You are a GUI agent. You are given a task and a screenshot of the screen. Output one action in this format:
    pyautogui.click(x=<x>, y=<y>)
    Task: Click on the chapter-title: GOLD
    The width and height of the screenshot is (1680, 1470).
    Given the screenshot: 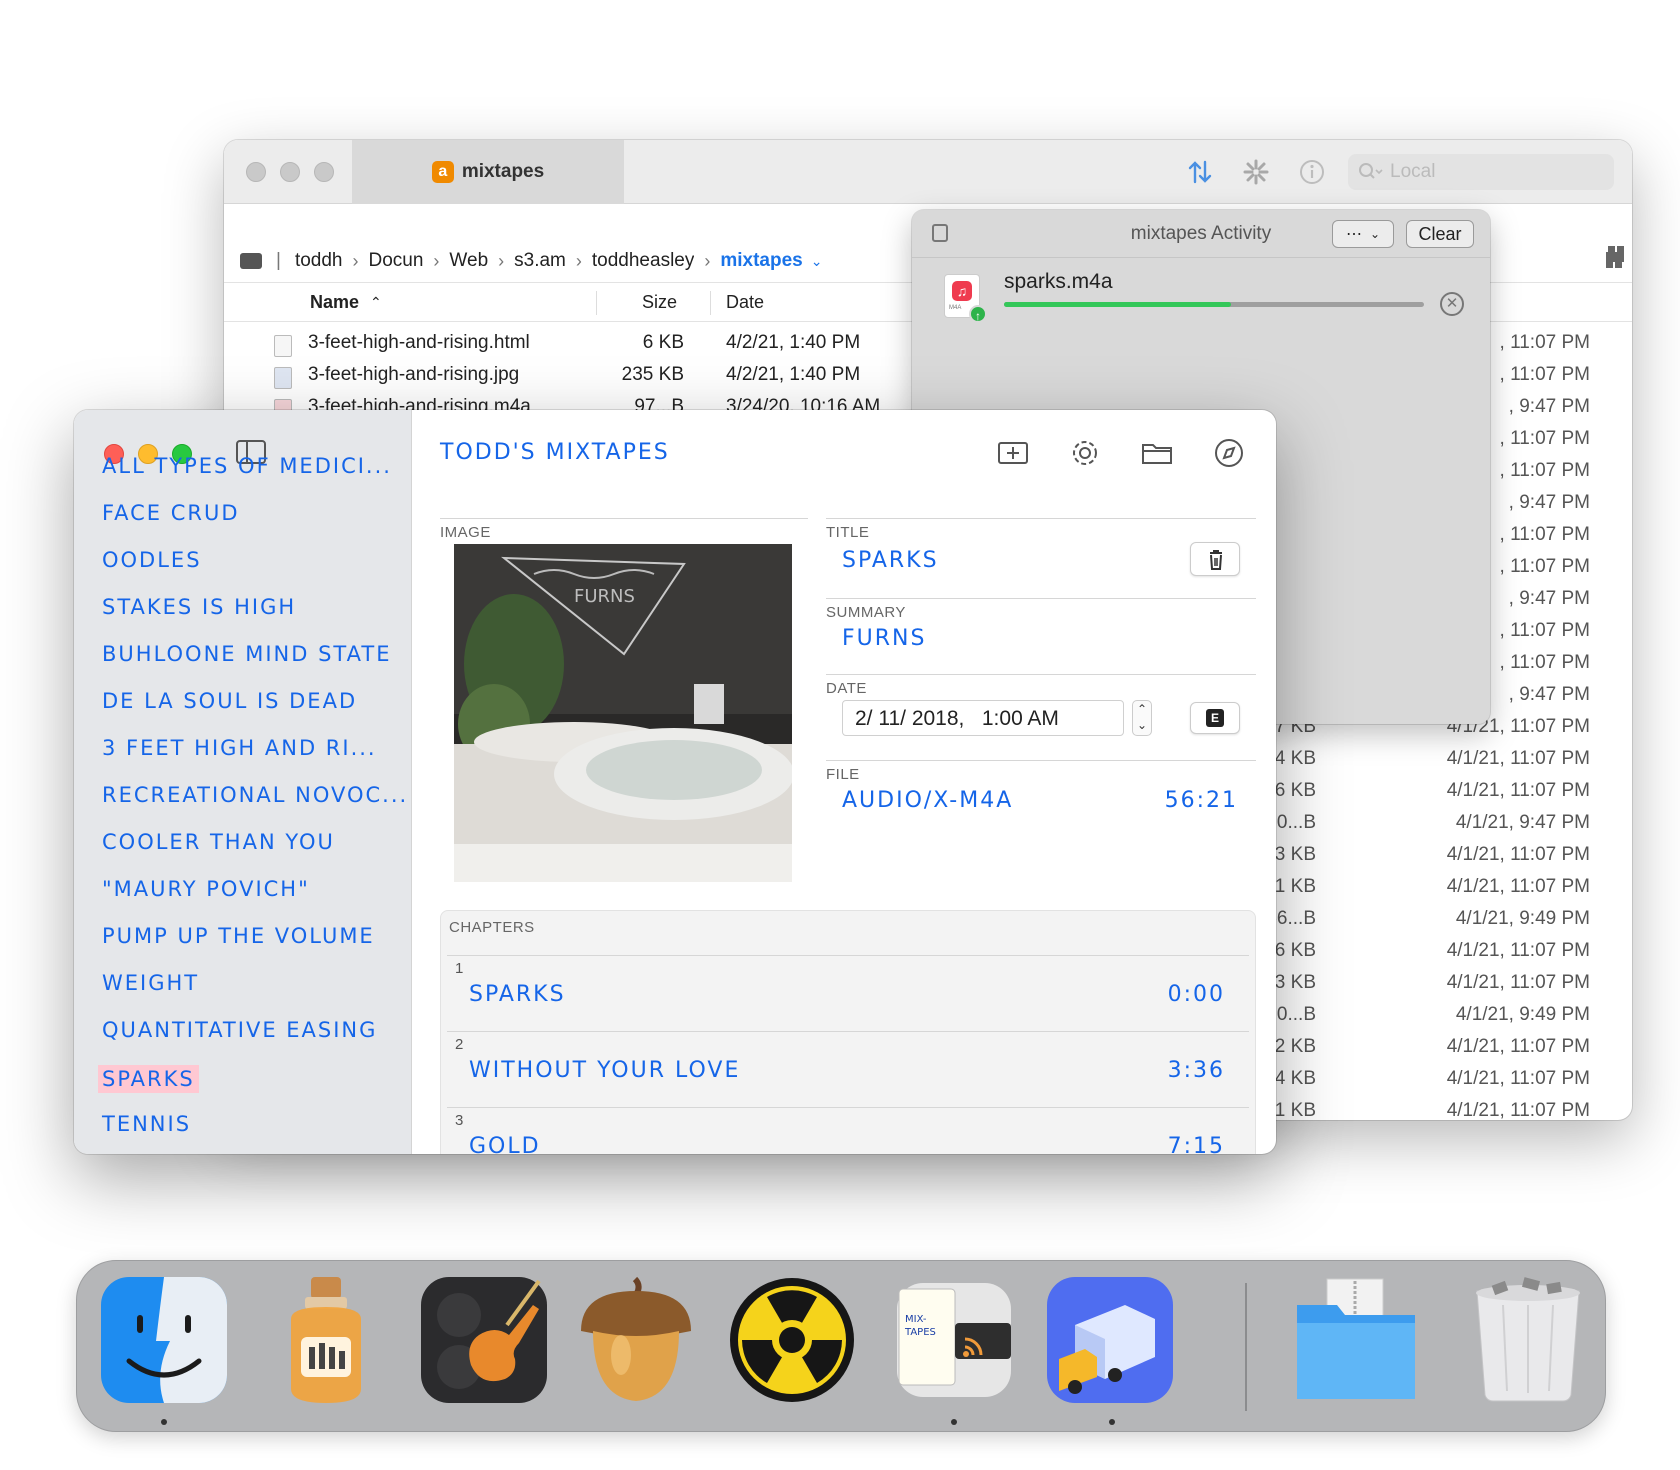 What is the action you would take?
    pyautogui.click(x=505, y=1144)
    